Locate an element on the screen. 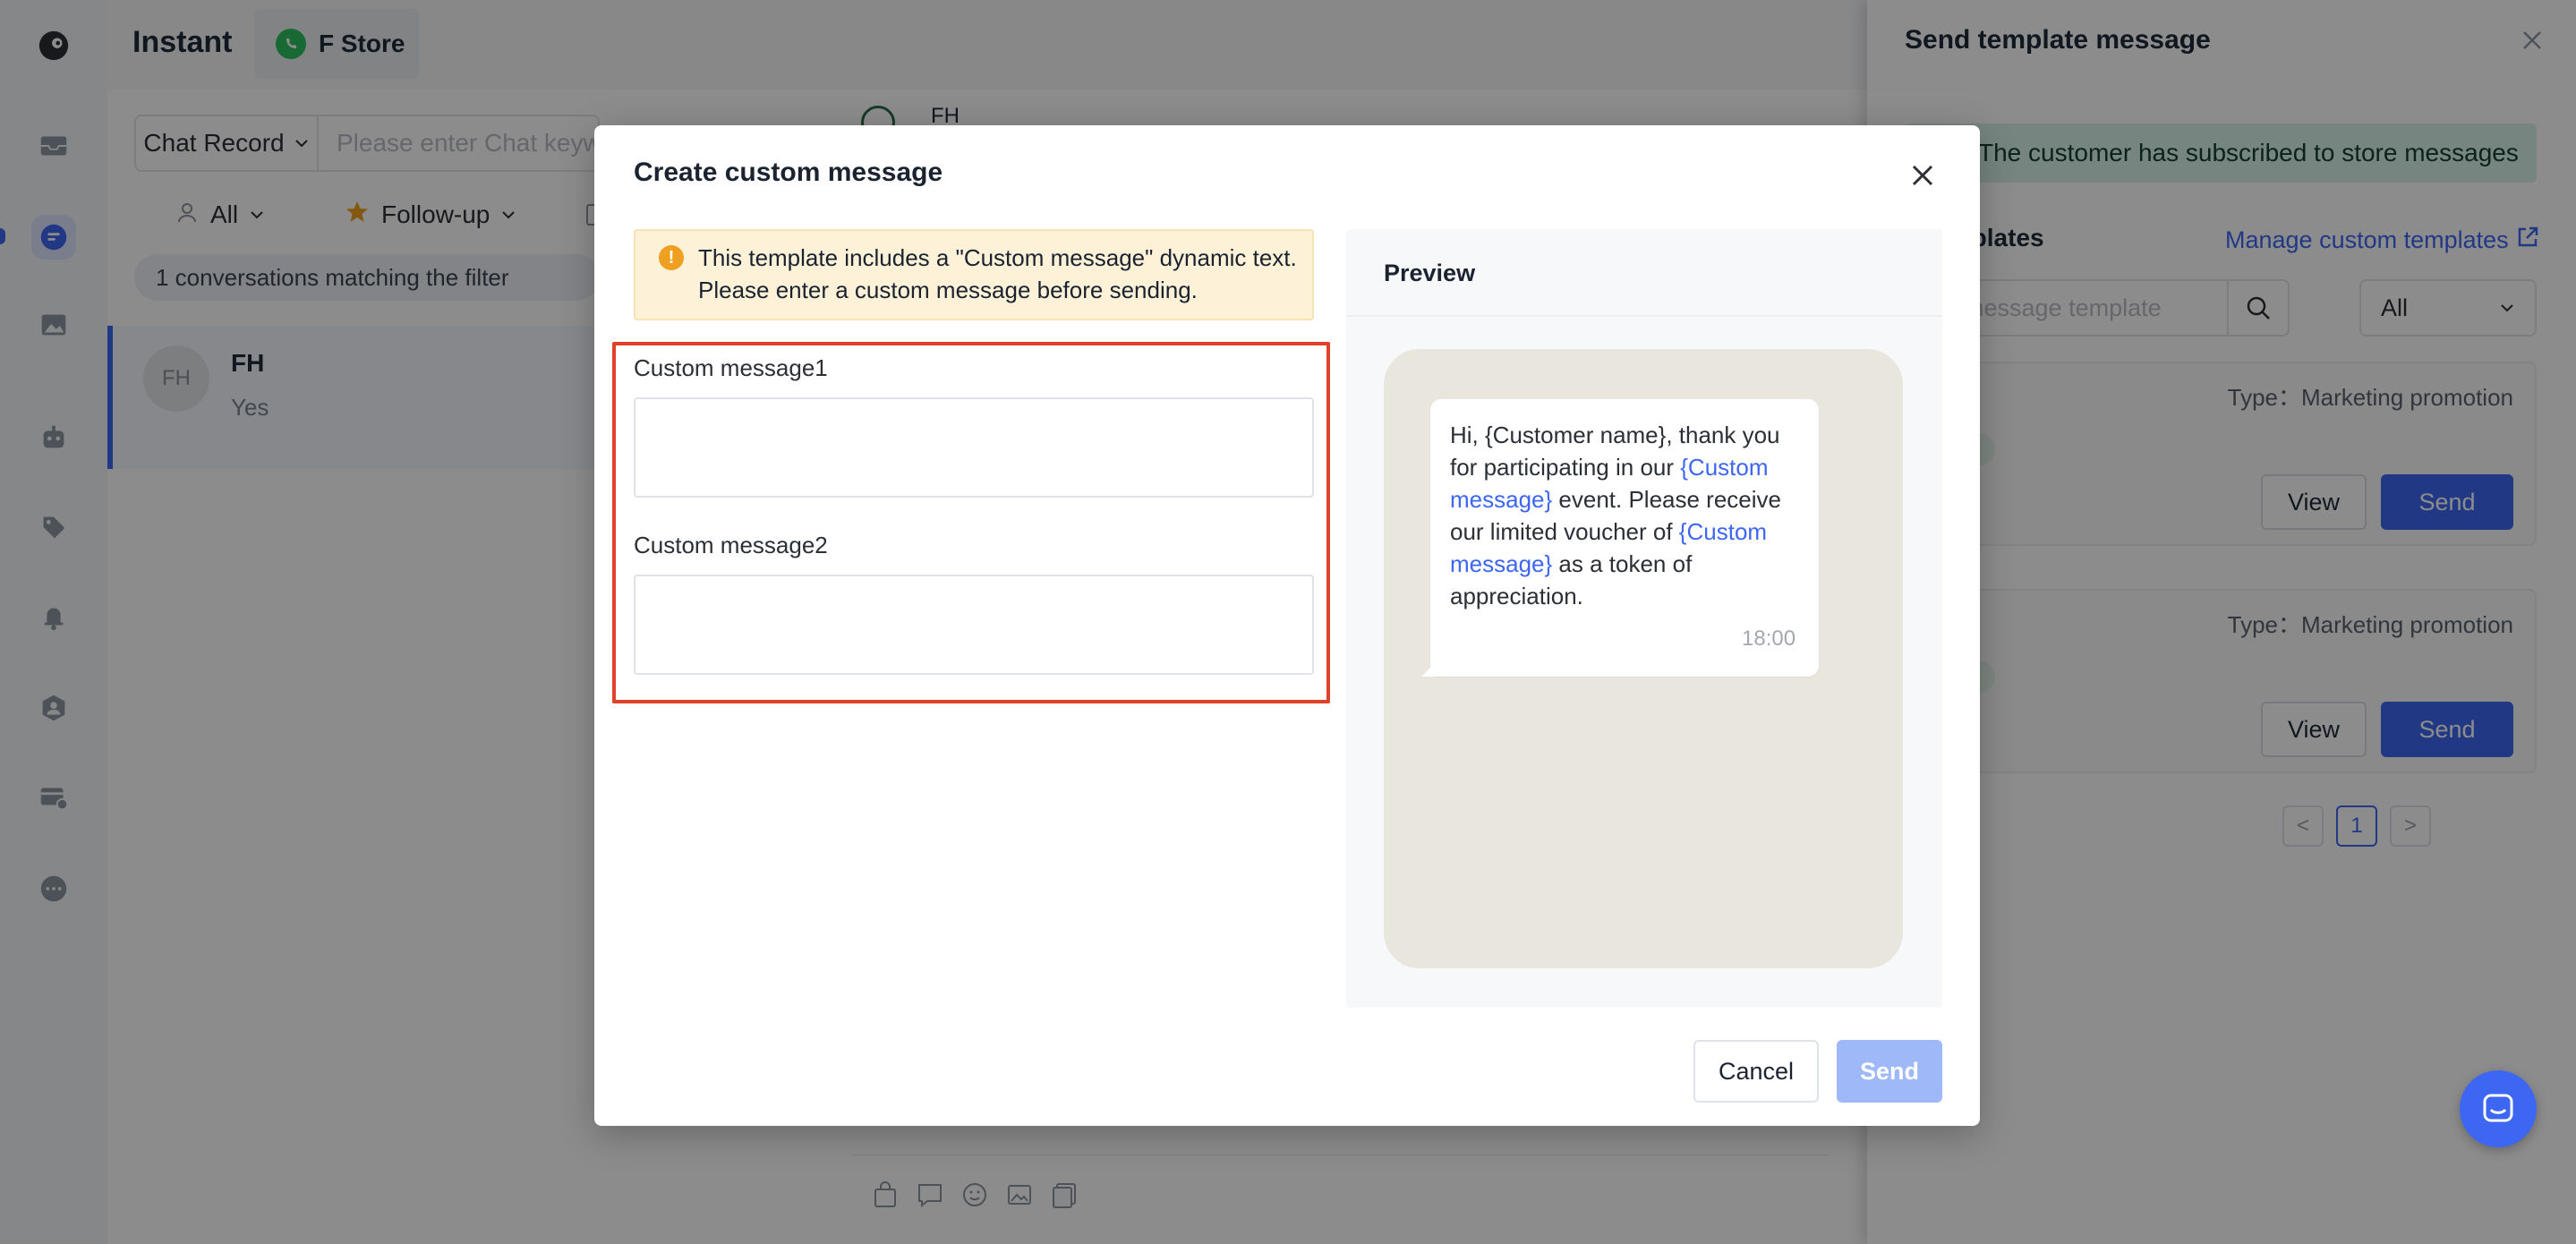  help-chat-button is located at coordinates (2498, 1109).